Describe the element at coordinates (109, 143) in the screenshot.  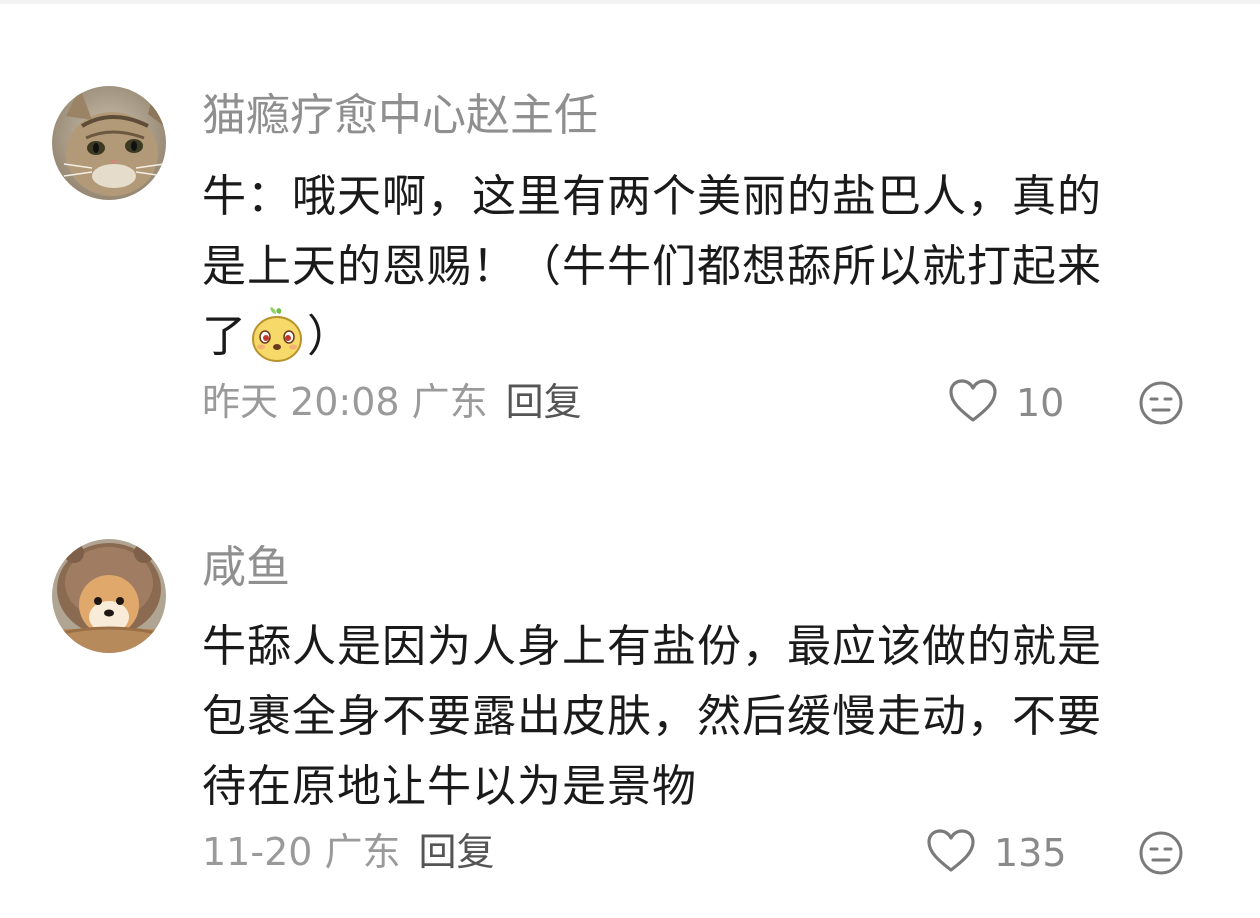
I see `cat-avatar` at that location.